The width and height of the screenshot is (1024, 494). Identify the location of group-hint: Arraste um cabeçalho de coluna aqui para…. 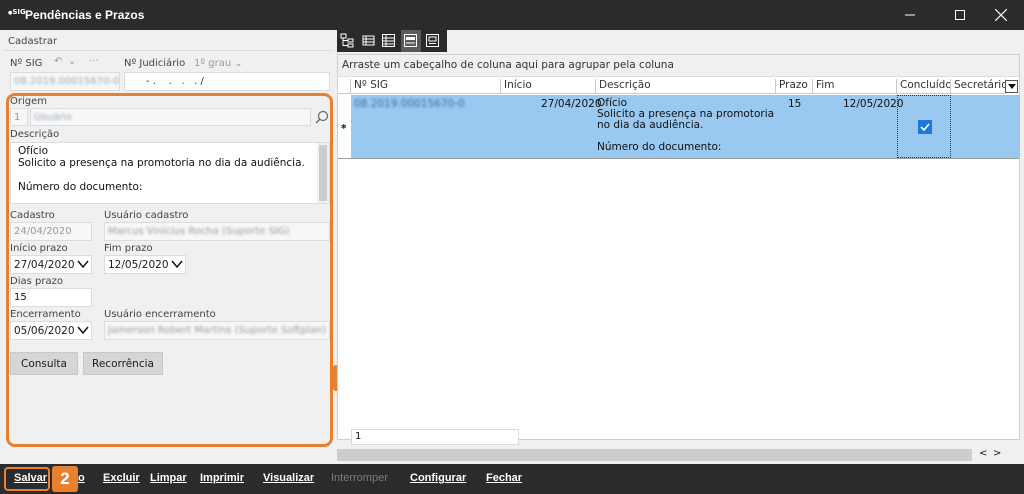
(508, 65).